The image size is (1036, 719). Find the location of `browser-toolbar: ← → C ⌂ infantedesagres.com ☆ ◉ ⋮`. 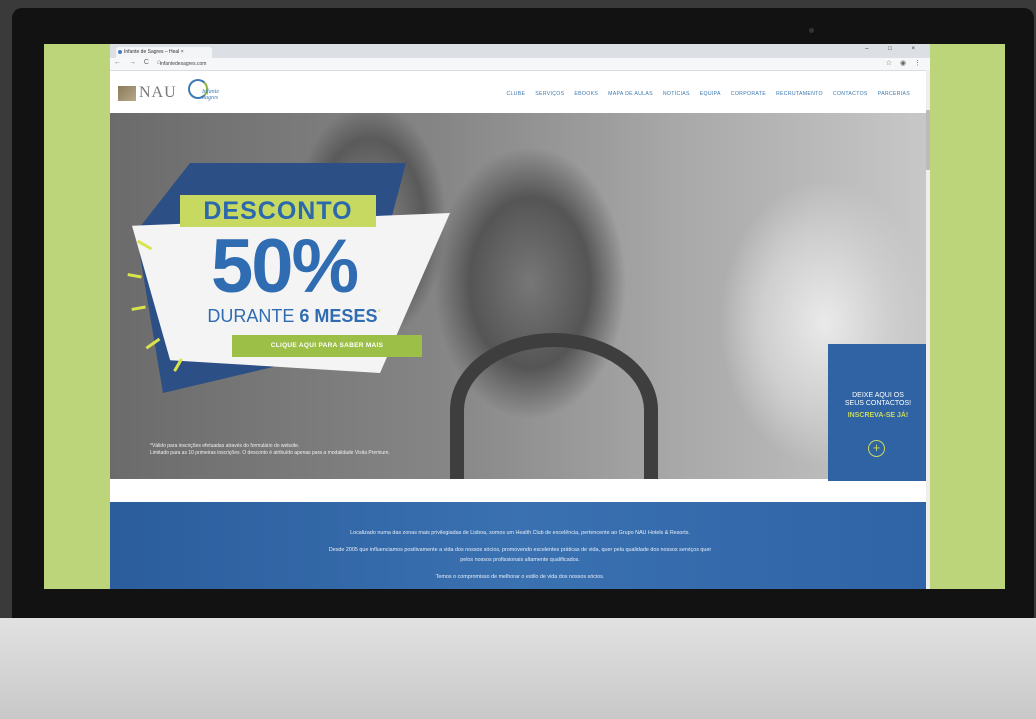

browser-toolbar: ← → C ⌂ infantedesagres.com ☆ ◉ ⋮ is located at coordinates (520, 64).